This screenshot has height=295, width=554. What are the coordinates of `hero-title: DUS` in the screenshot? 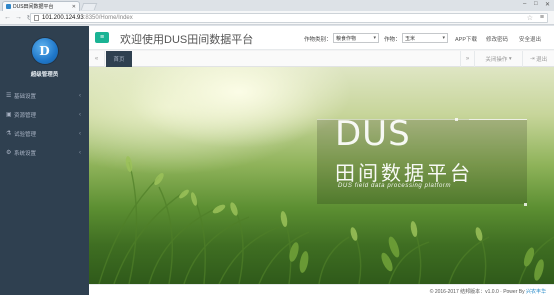 It's located at (373, 134).